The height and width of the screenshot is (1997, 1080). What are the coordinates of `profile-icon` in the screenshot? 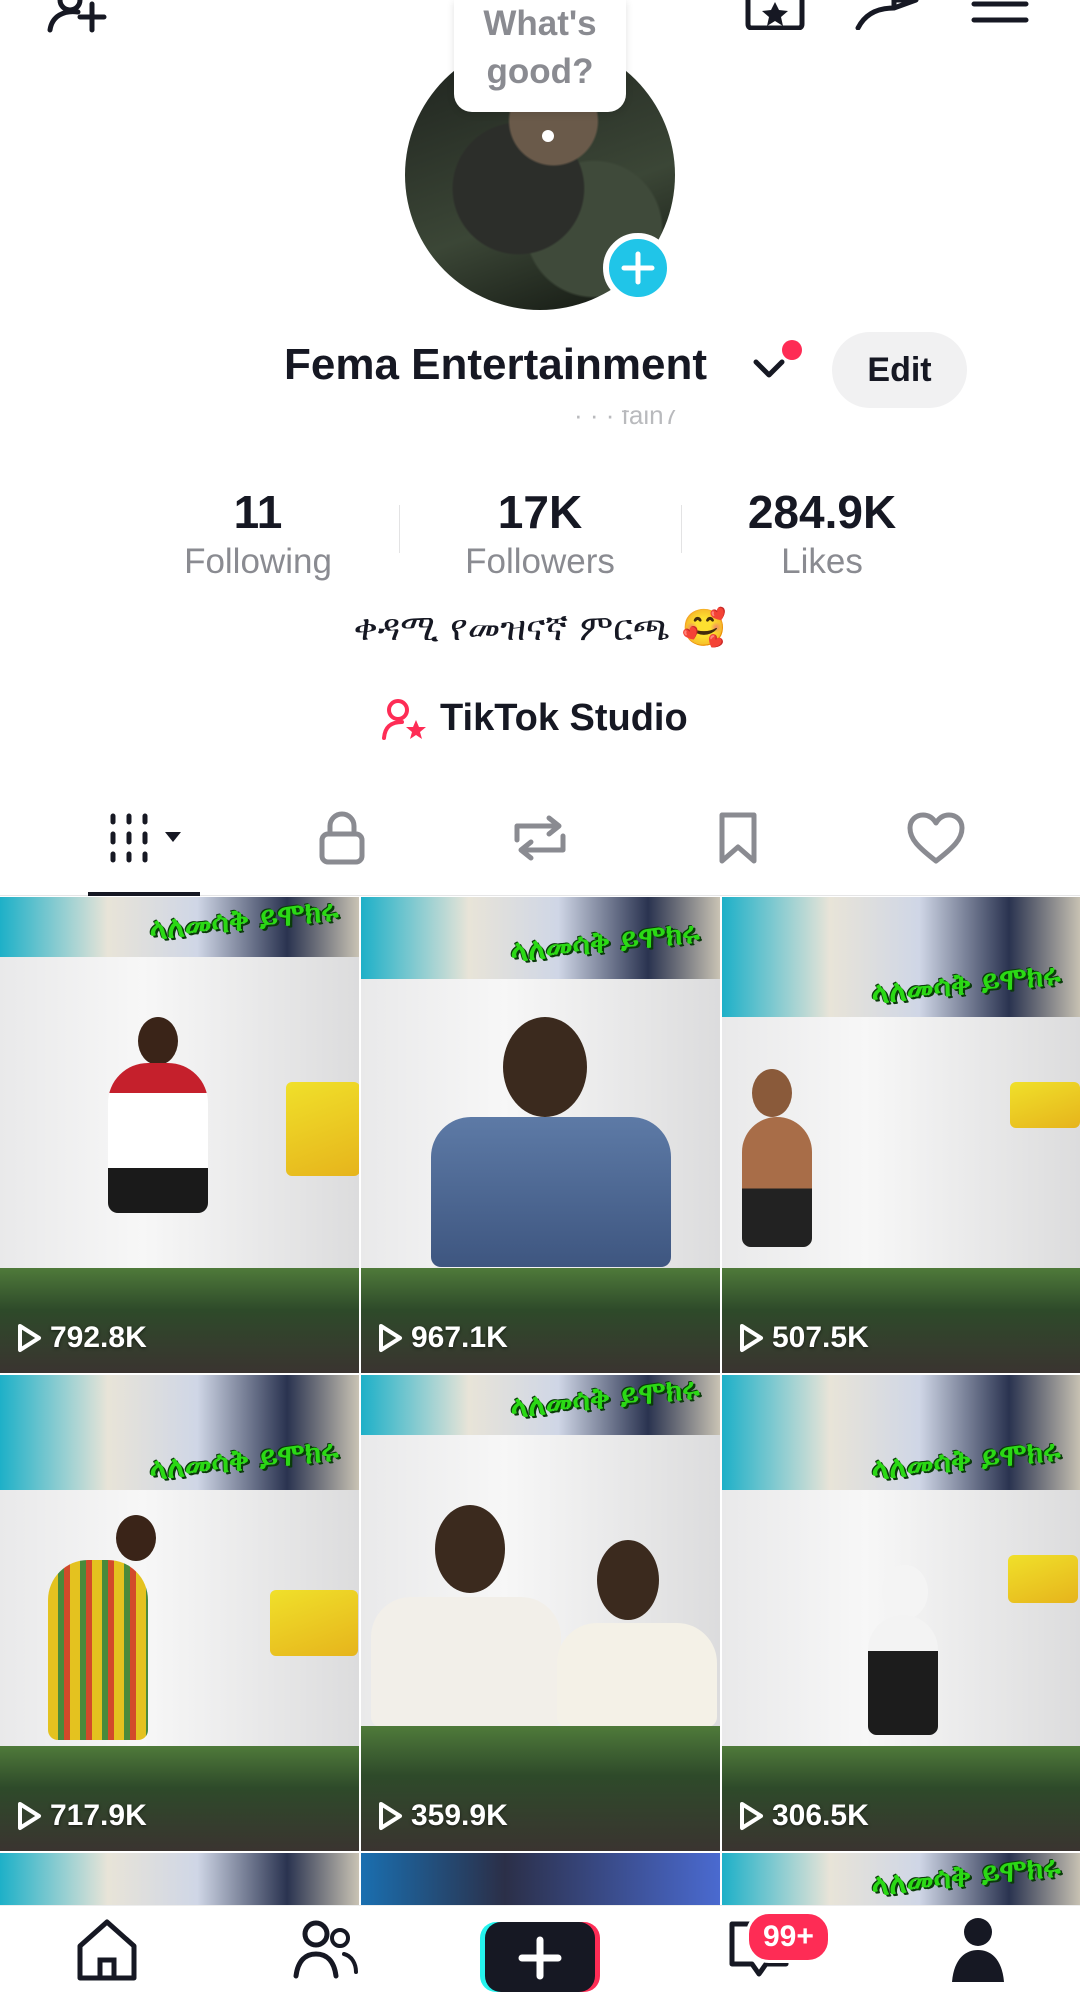 It's located at (978, 1950).